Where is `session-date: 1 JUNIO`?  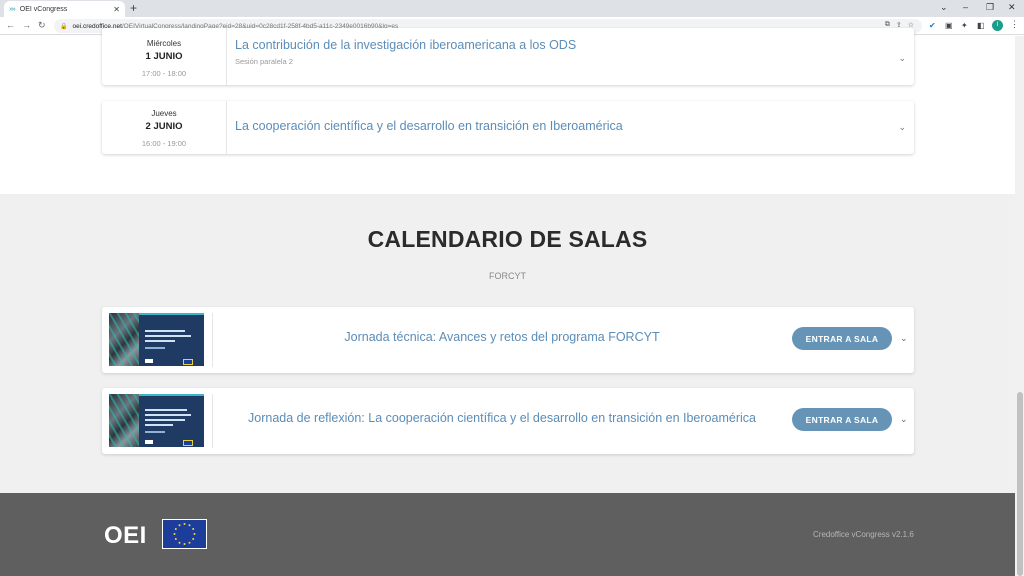
session-date: 1 JUNIO is located at coordinates (164, 56).